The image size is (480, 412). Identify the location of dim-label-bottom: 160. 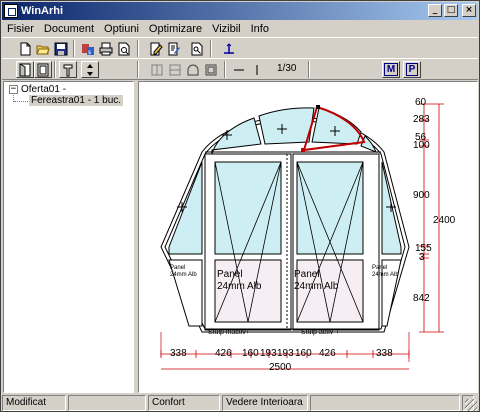
(303, 353).